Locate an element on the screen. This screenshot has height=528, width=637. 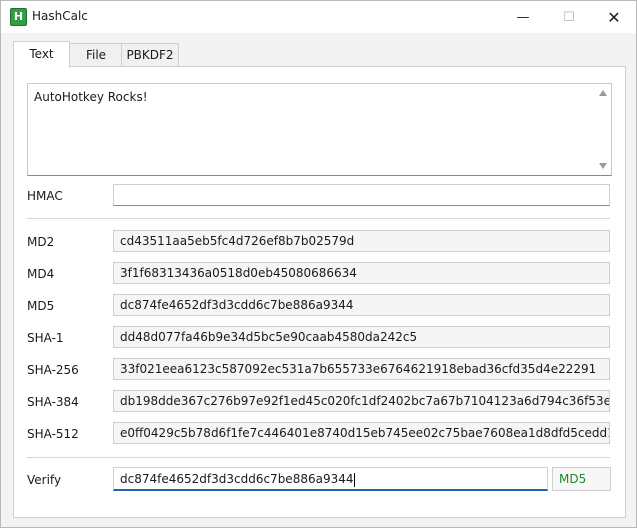
sha384-label: SHA-384 is located at coordinates (53, 402).